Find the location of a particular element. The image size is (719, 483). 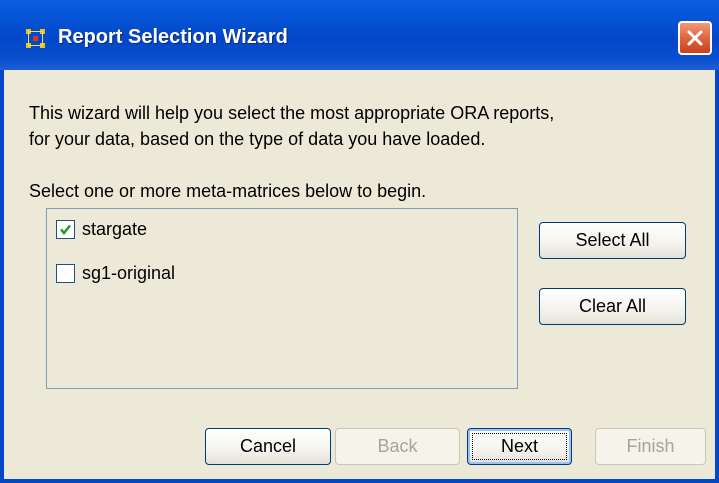

close-button is located at coordinates (695, 38).